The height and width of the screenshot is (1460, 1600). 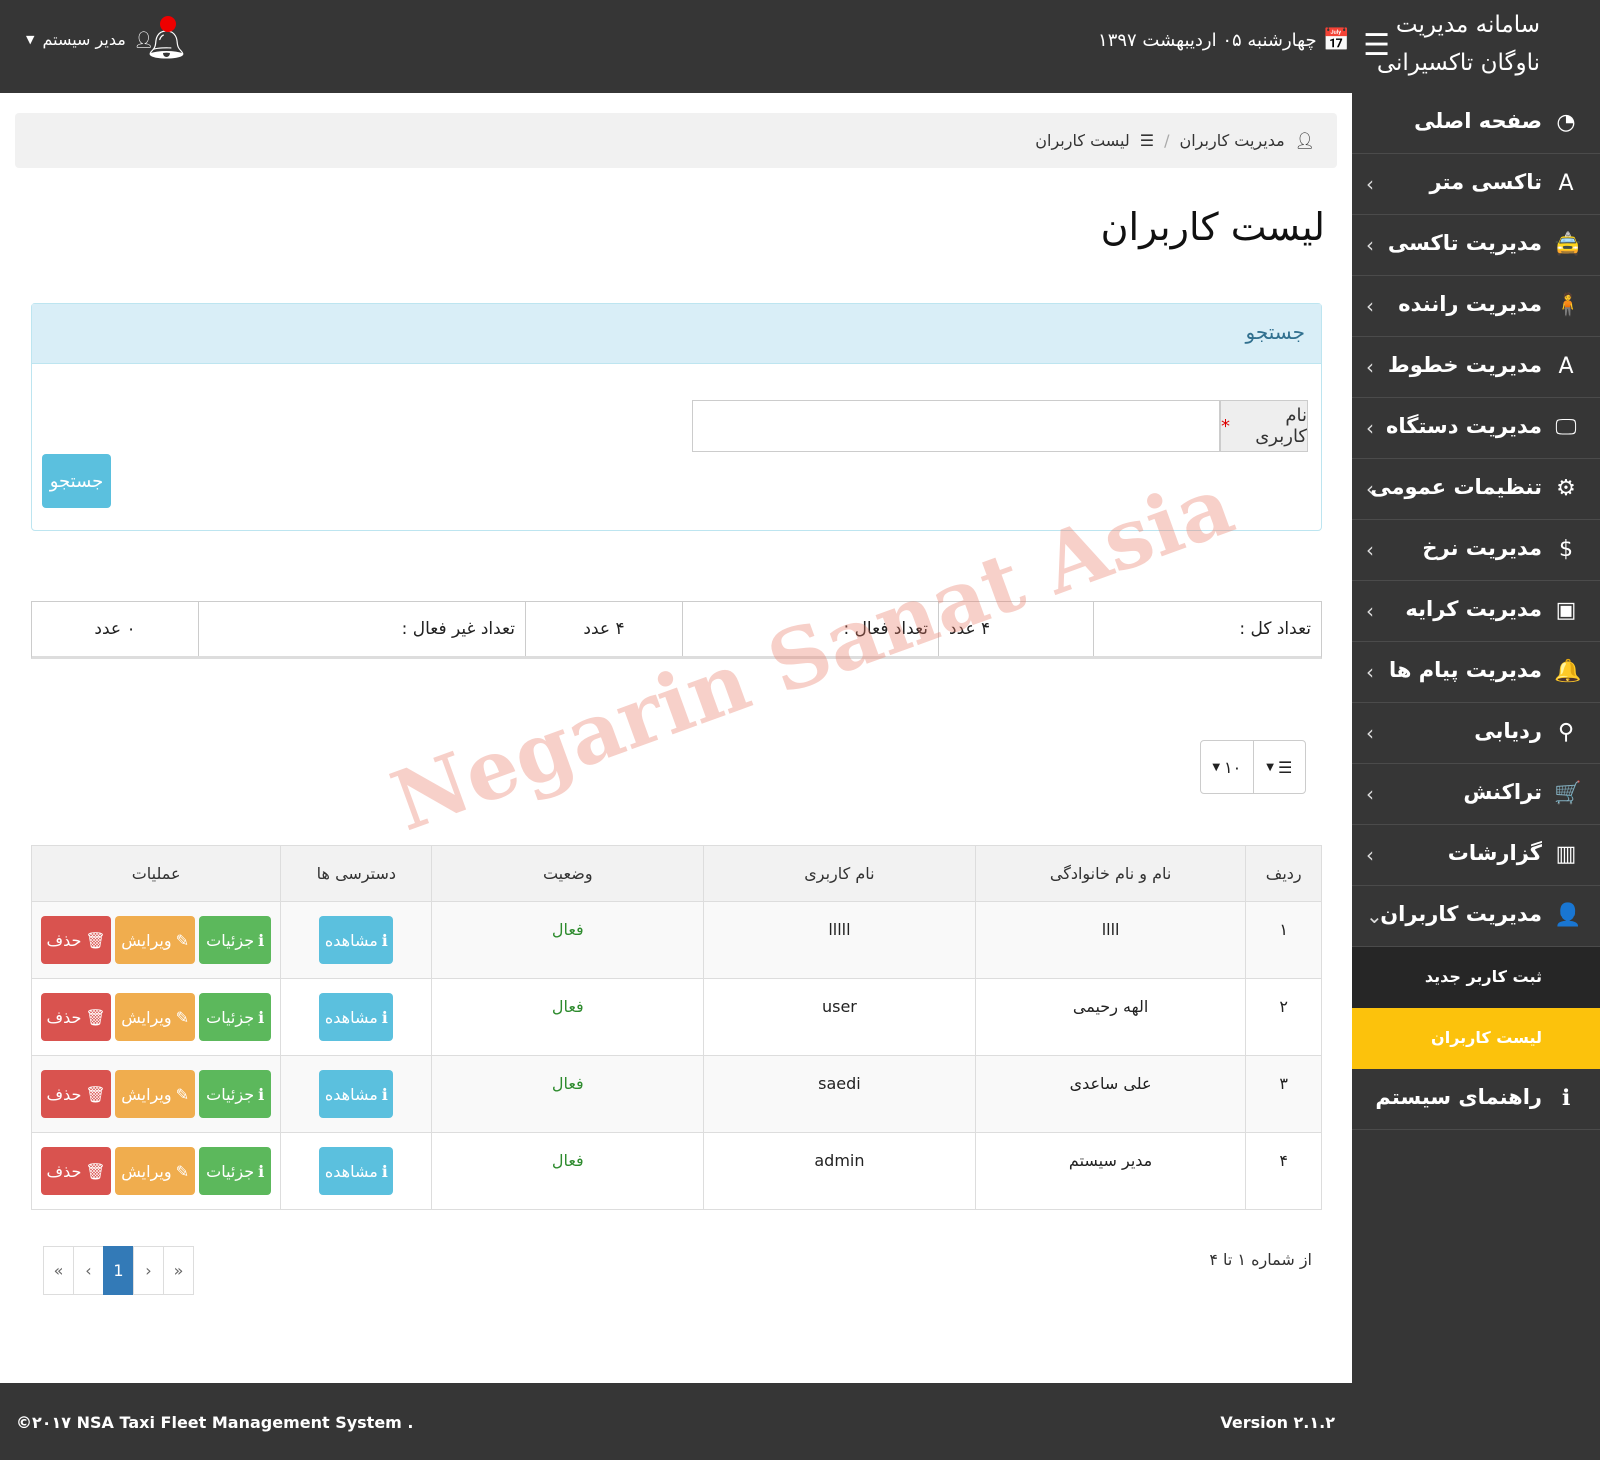 I want to click on sidebar-item: 🚖 مدیریت تاکسی ‹, so click(x=1476, y=245).